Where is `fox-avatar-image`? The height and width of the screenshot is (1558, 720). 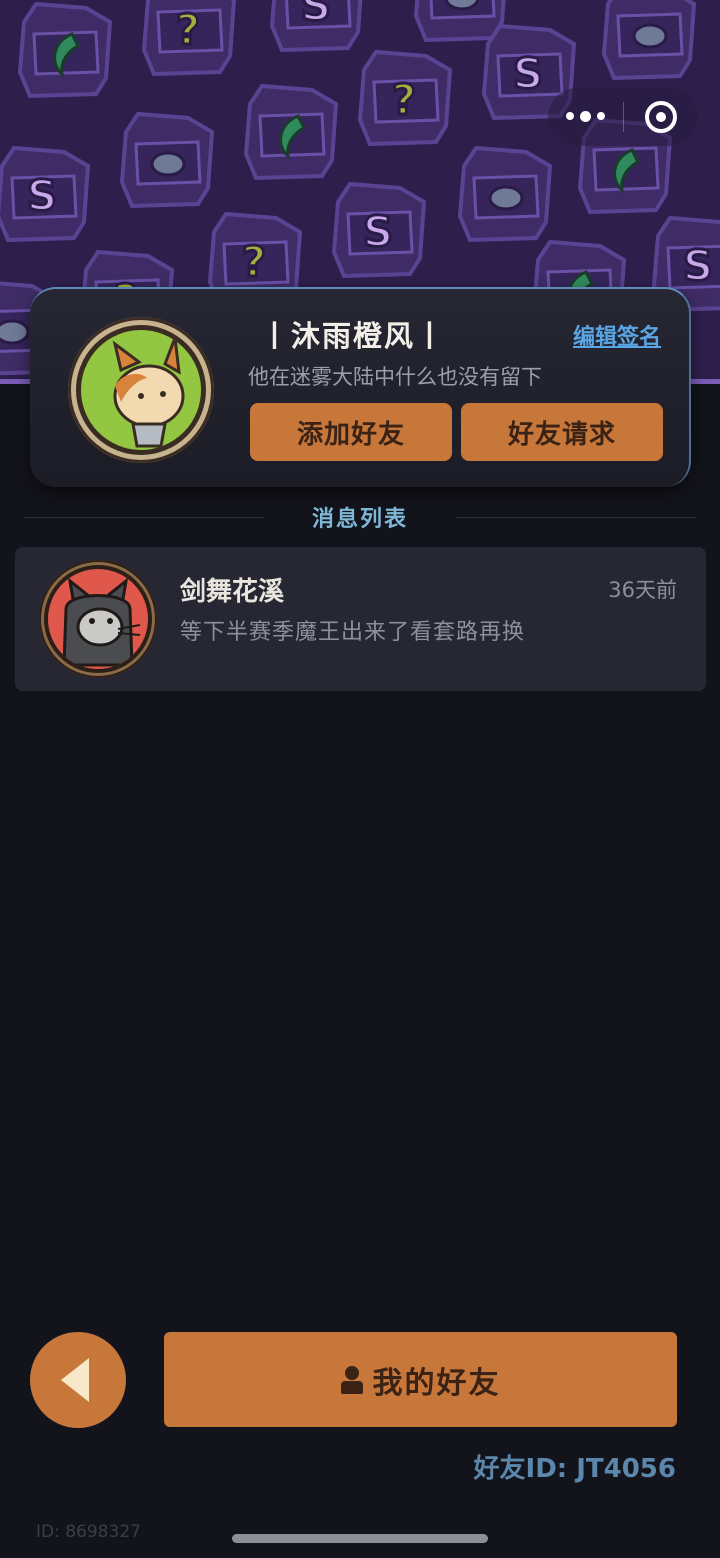
fox-avatar-image is located at coordinates (141, 390).